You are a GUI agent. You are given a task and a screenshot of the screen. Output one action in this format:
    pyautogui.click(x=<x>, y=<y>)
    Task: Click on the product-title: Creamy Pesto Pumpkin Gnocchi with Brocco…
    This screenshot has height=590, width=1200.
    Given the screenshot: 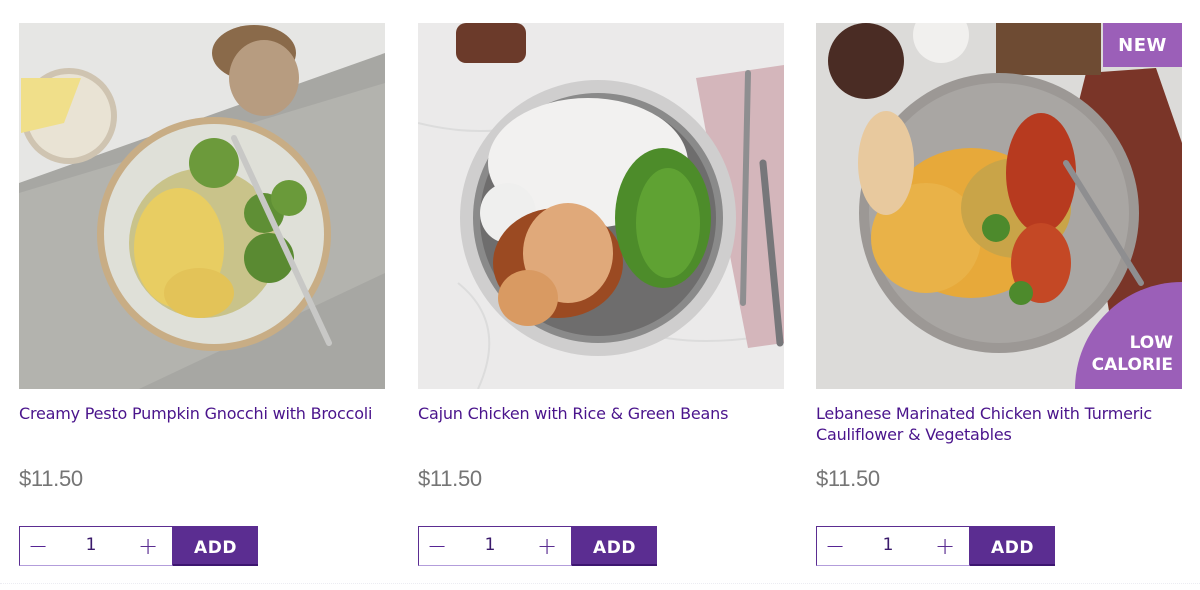 What is the action you would take?
    pyautogui.click(x=202, y=413)
    